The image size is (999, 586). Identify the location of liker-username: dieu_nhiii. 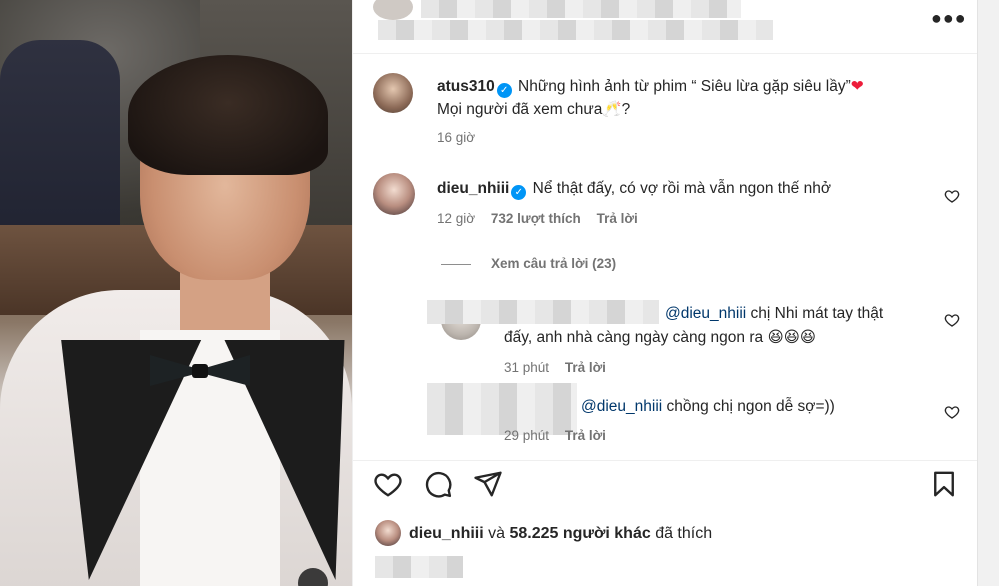
(446, 533).